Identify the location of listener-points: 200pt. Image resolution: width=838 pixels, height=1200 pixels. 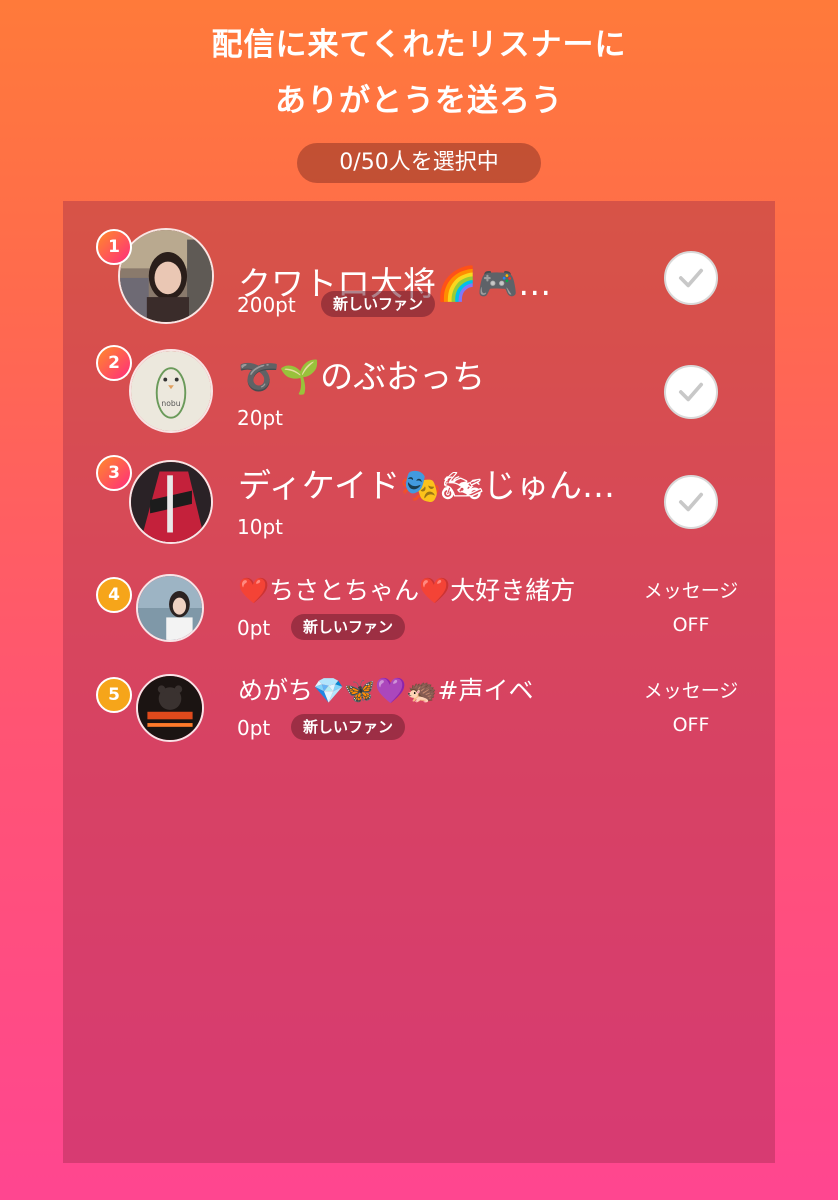
(266, 305).